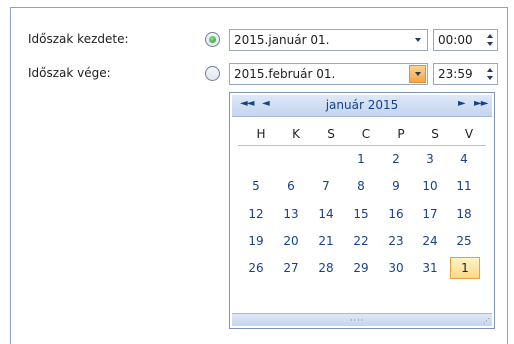  Describe the element at coordinates (291, 241) in the screenshot. I see `day-cell: 20` at that location.